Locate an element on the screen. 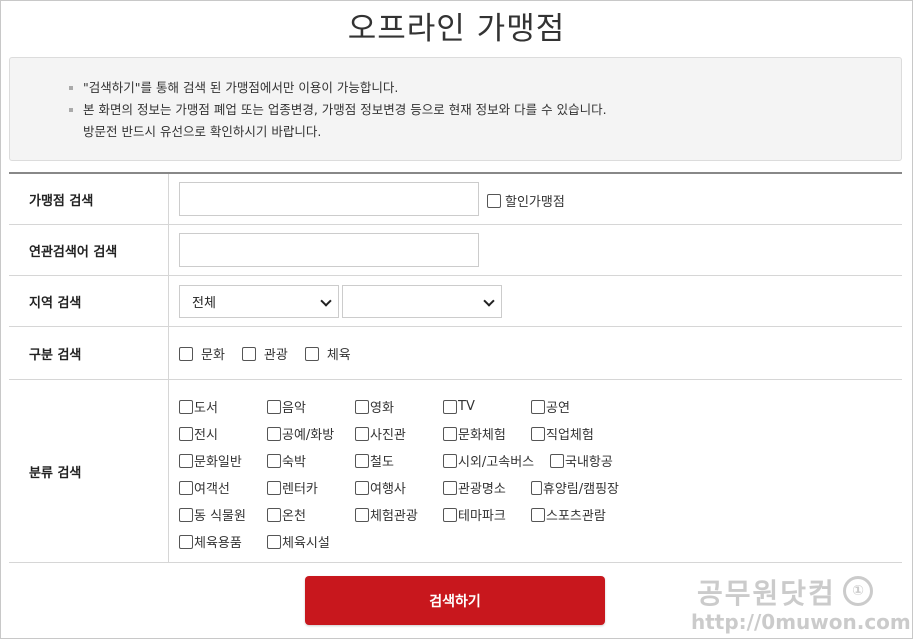 Image resolution: width=913 pixels, height=639 pixels. category-label: 영화 is located at coordinates (382, 408).